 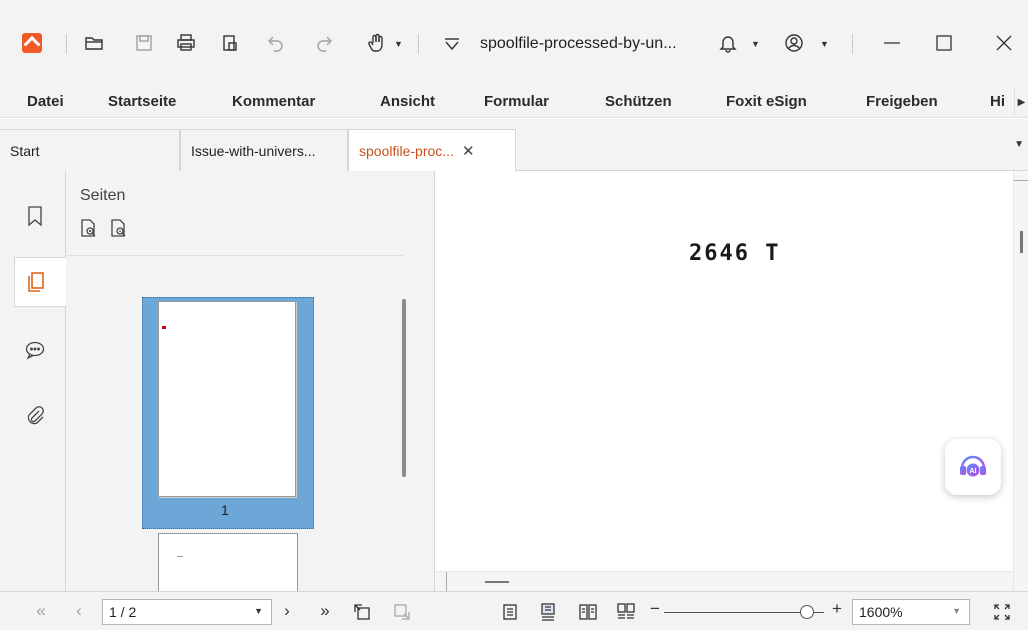 I want to click on foxit-logo-icon, so click(x=32, y=43).